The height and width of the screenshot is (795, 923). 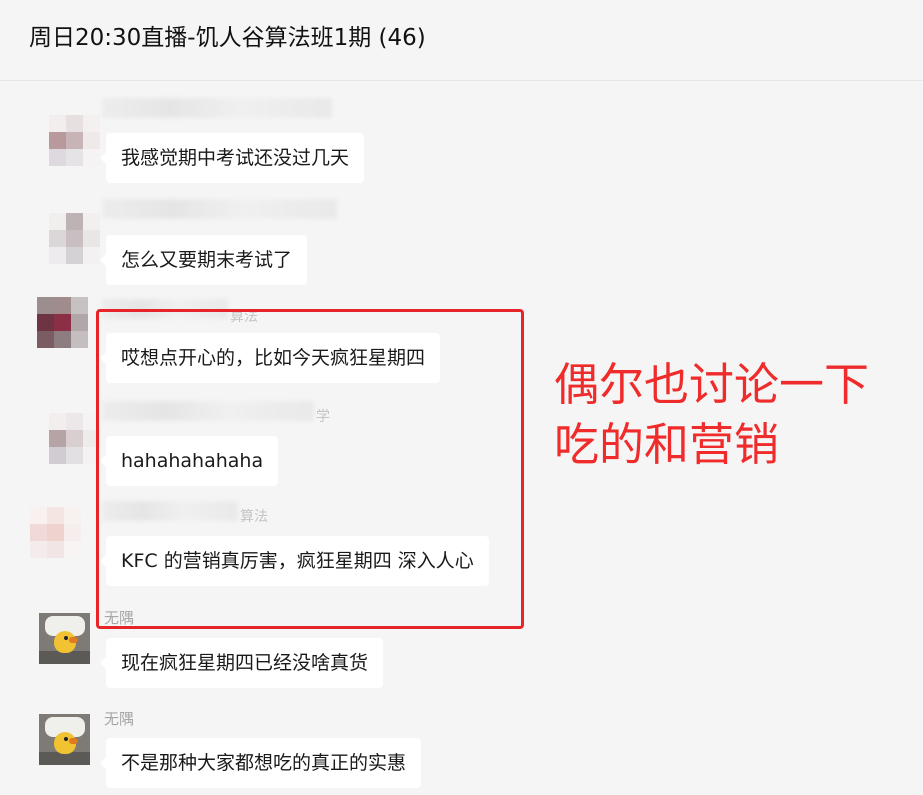 What do you see at coordinates (227, 35) in the screenshot?
I see `chat-title: 周日20:30直播-饥人谷算法班1期 (46)` at bounding box center [227, 35].